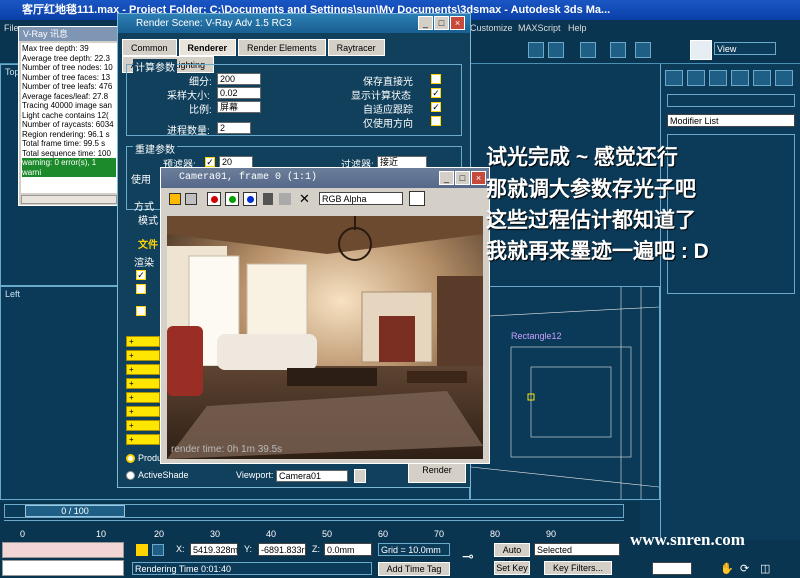  Describe the element at coordinates (268, 199) in the screenshot. I see `alpha-toggle-icon` at that location.